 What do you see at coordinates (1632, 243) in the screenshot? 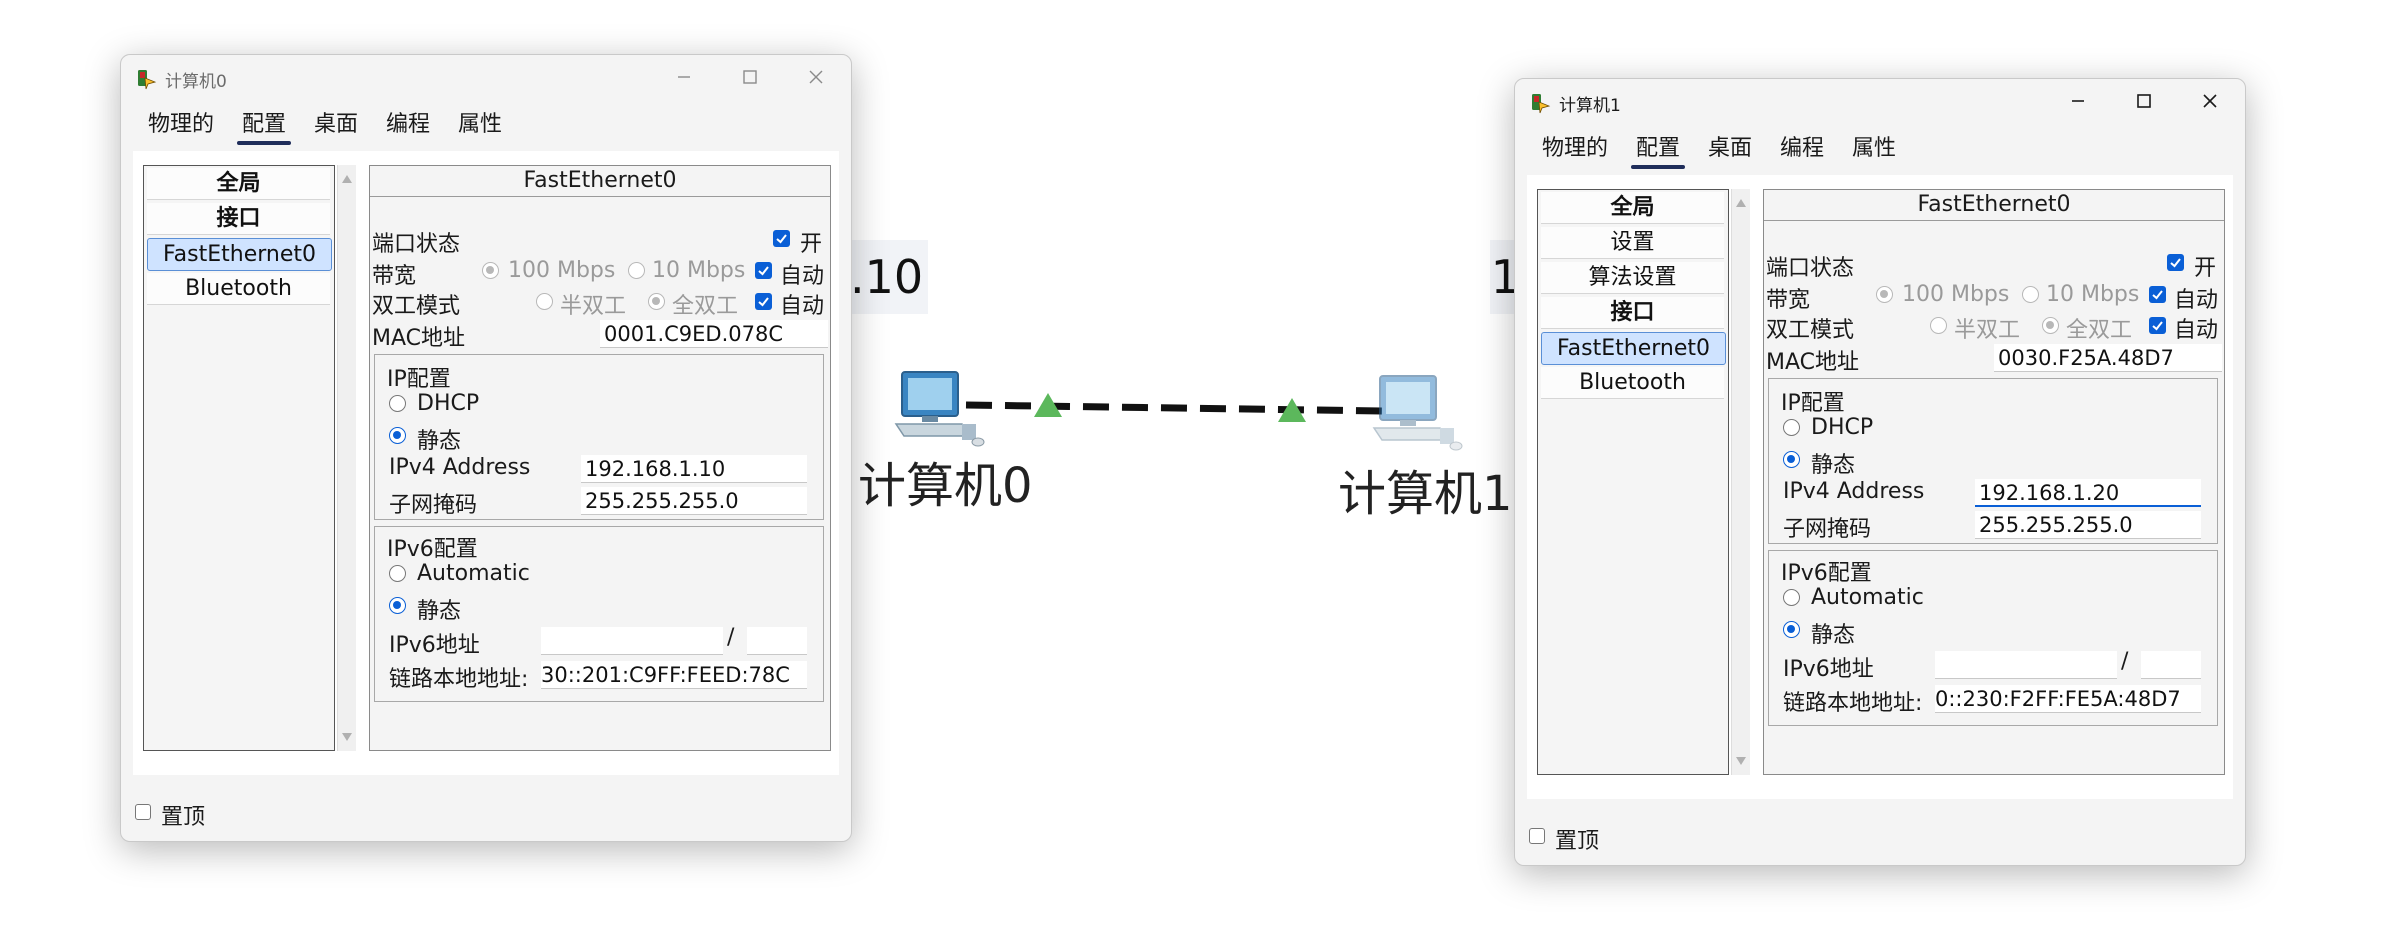
I see `nav-item-settings: 设置` at bounding box center [1632, 243].